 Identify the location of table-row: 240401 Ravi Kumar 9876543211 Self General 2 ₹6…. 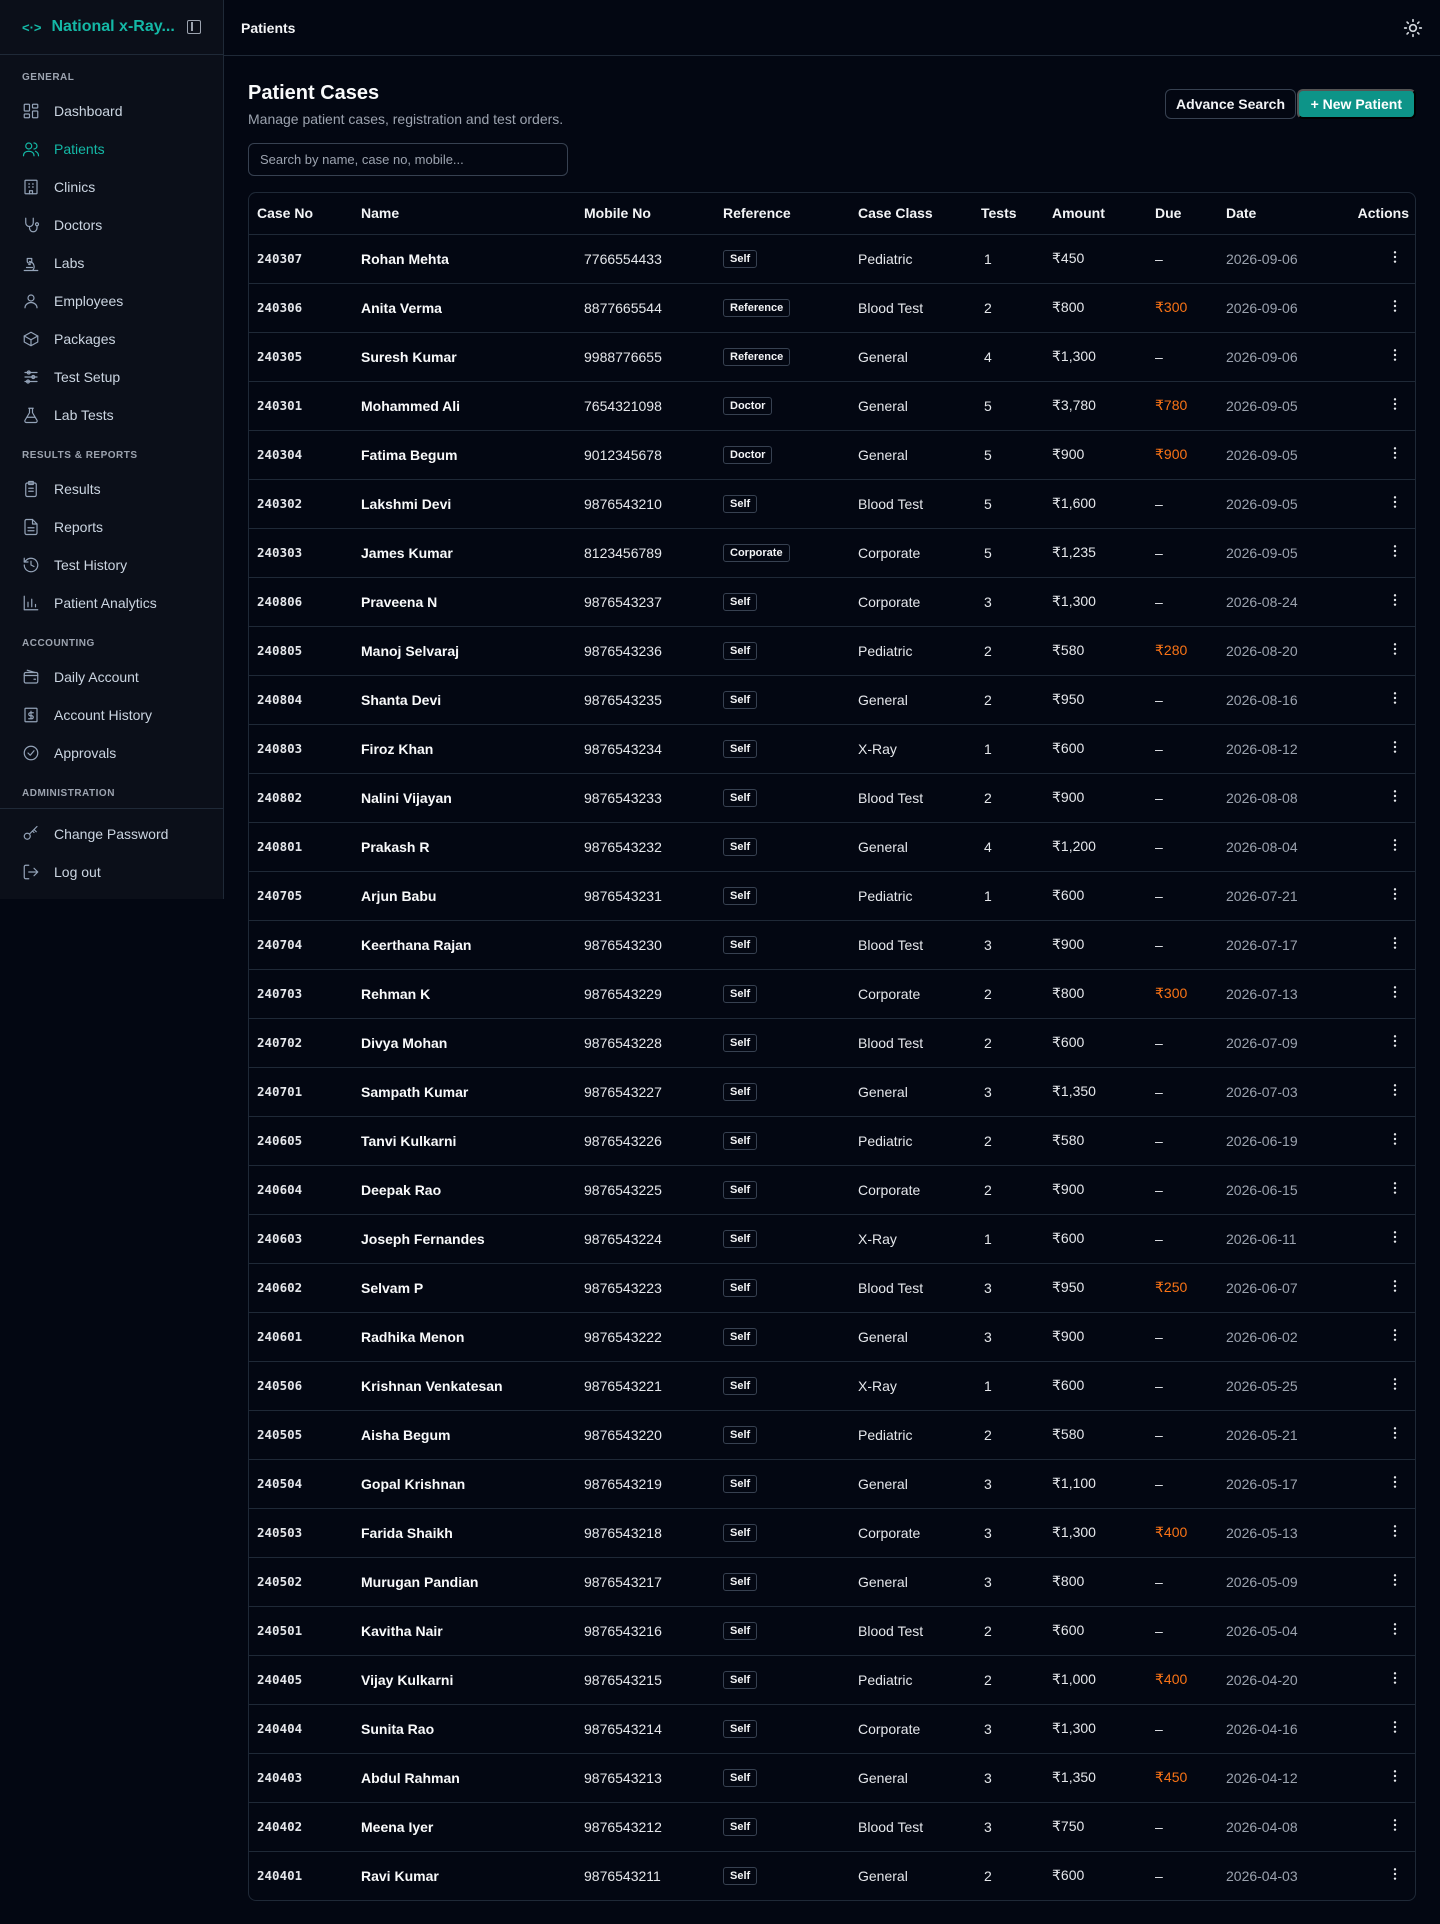
(832, 1875).